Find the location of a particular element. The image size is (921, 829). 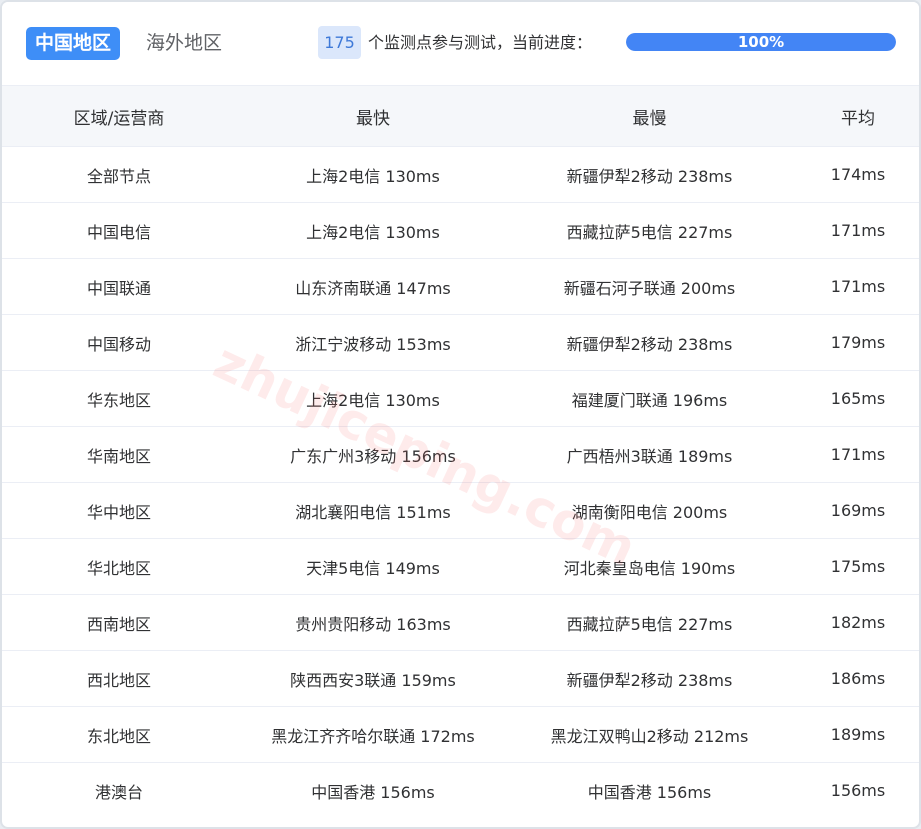

cell-fastest: 陕西西安3联通 159ms is located at coordinates (373, 678).